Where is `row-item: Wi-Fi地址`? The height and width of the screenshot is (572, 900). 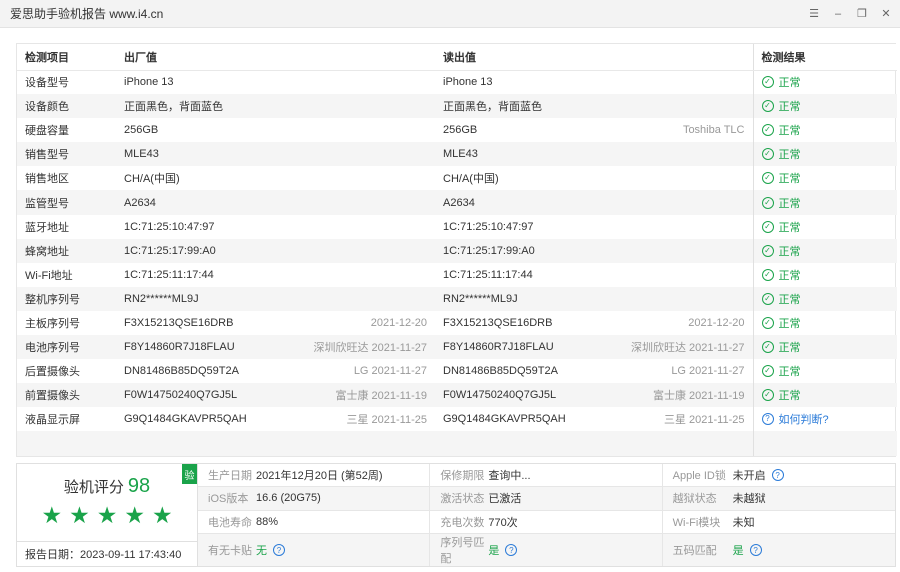
row-item: Wi-Fi地址 is located at coordinates (49, 275).